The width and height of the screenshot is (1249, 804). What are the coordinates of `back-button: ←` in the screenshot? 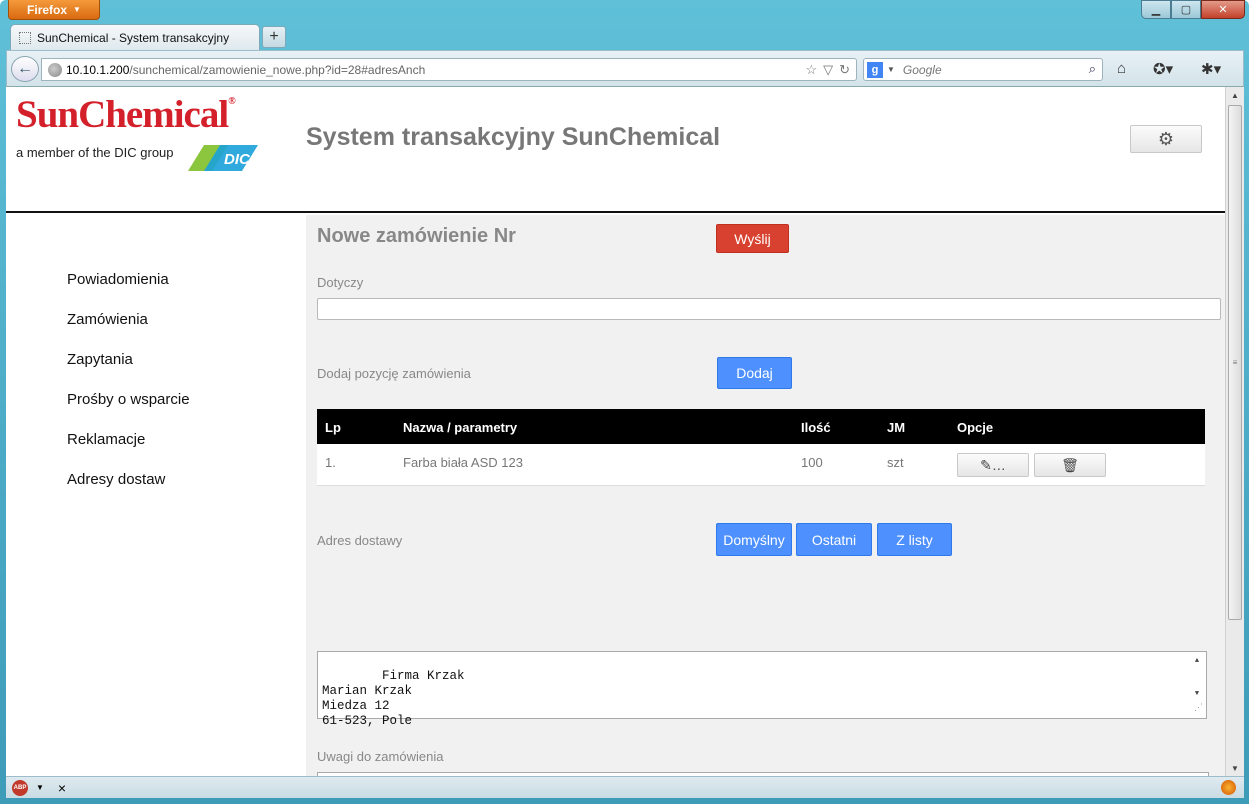 It's located at (25, 69).